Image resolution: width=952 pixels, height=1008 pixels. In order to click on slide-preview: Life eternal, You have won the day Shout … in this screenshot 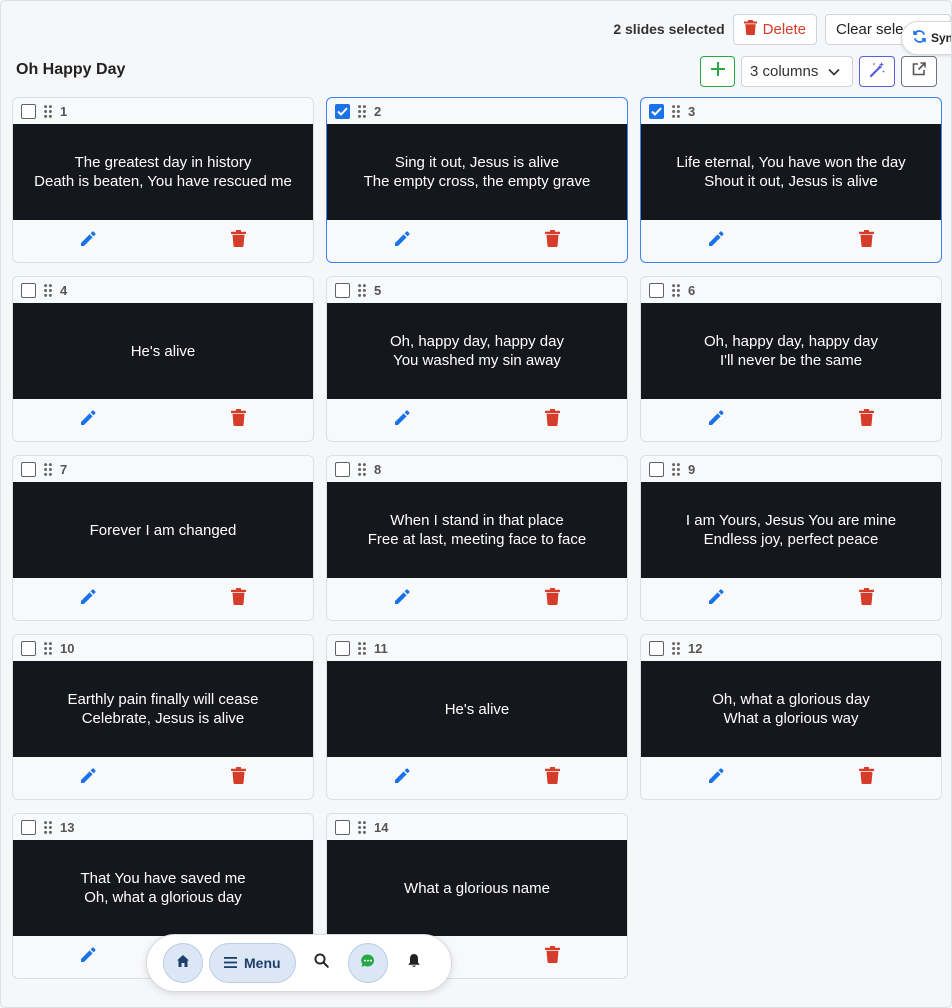, I will do `click(791, 172)`.